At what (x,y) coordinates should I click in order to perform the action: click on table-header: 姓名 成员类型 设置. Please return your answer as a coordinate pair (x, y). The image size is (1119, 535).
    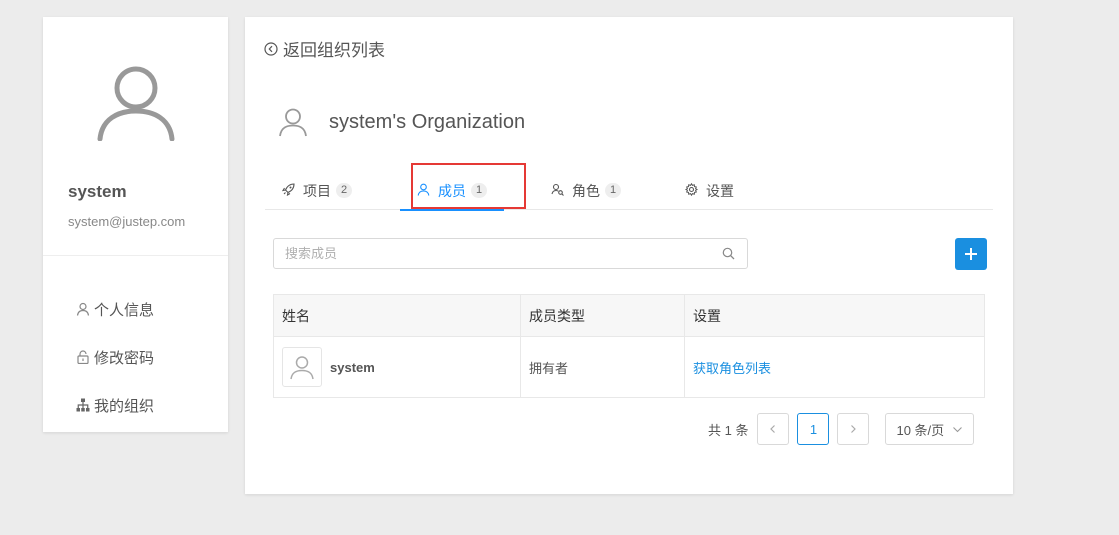
    Looking at the image, I should click on (629, 316).